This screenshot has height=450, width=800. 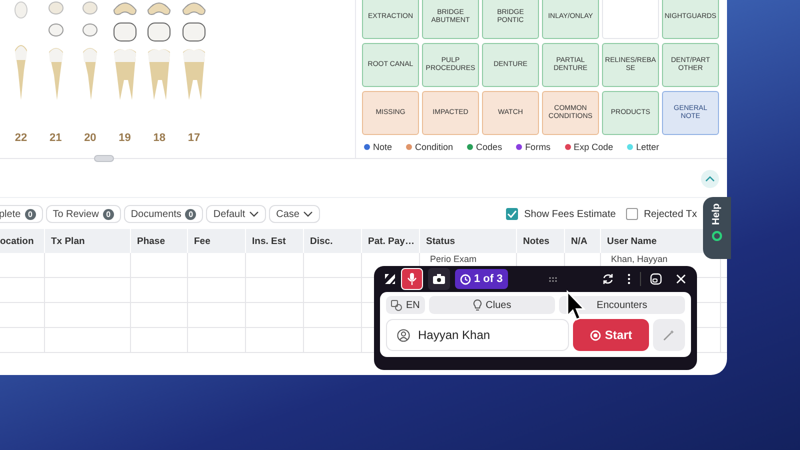 What do you see at coordinates (477, 305) in the screenshot?
I see `lightbulb-icon` at bounding box center [477, 305].